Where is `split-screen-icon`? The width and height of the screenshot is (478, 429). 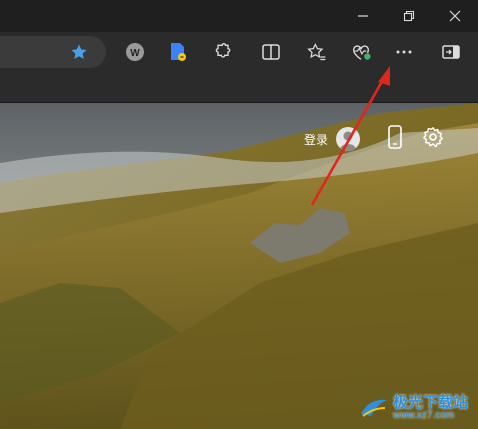
split-screen-icon is located at coordinates (271, 52).